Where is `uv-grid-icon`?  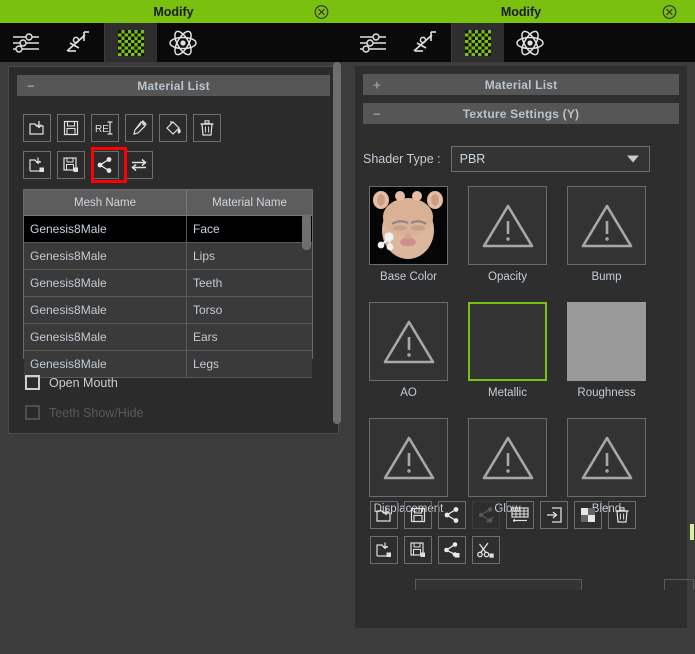
uv-grid-icon is located at coordinates (520, 515).